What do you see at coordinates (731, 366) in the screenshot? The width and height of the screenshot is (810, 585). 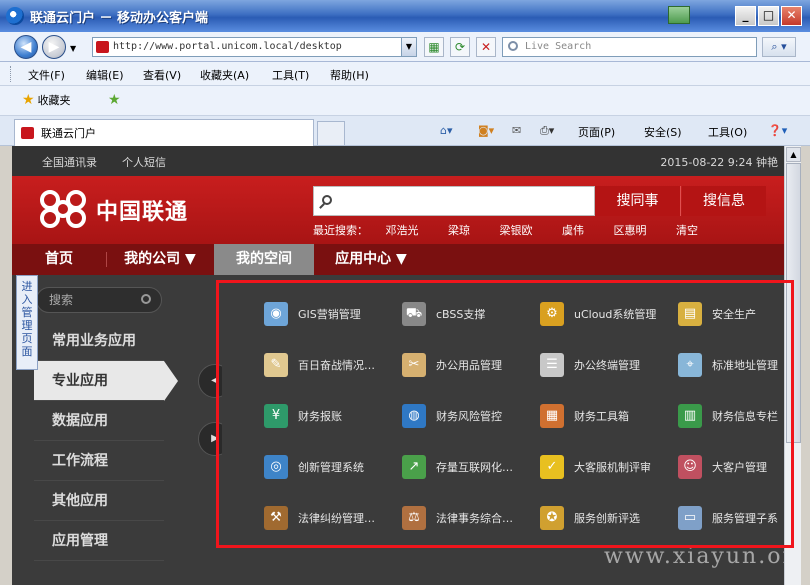 I see `app-tile: ⌖ 标准地址管理` at bounding box center [731, 366].